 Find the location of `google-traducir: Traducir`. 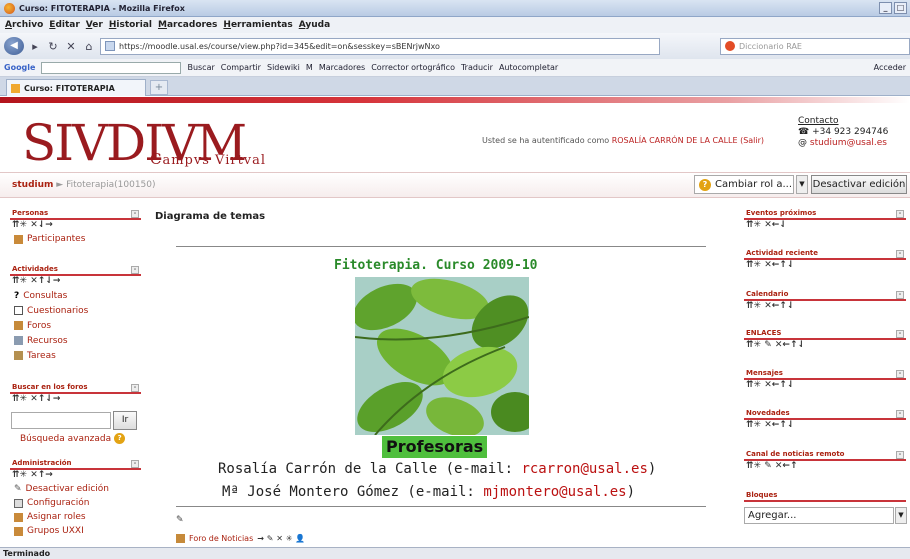

google-traducir: Traducir is located at coordinates (477, 67).